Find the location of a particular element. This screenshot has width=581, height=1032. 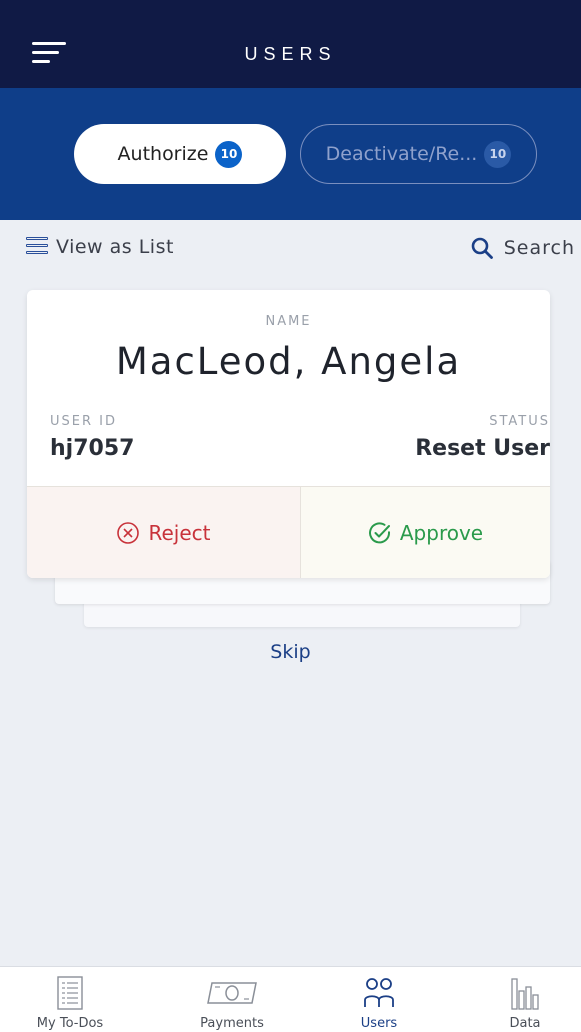

user-id-value: hj7057 is located at coordinates (92, 448).